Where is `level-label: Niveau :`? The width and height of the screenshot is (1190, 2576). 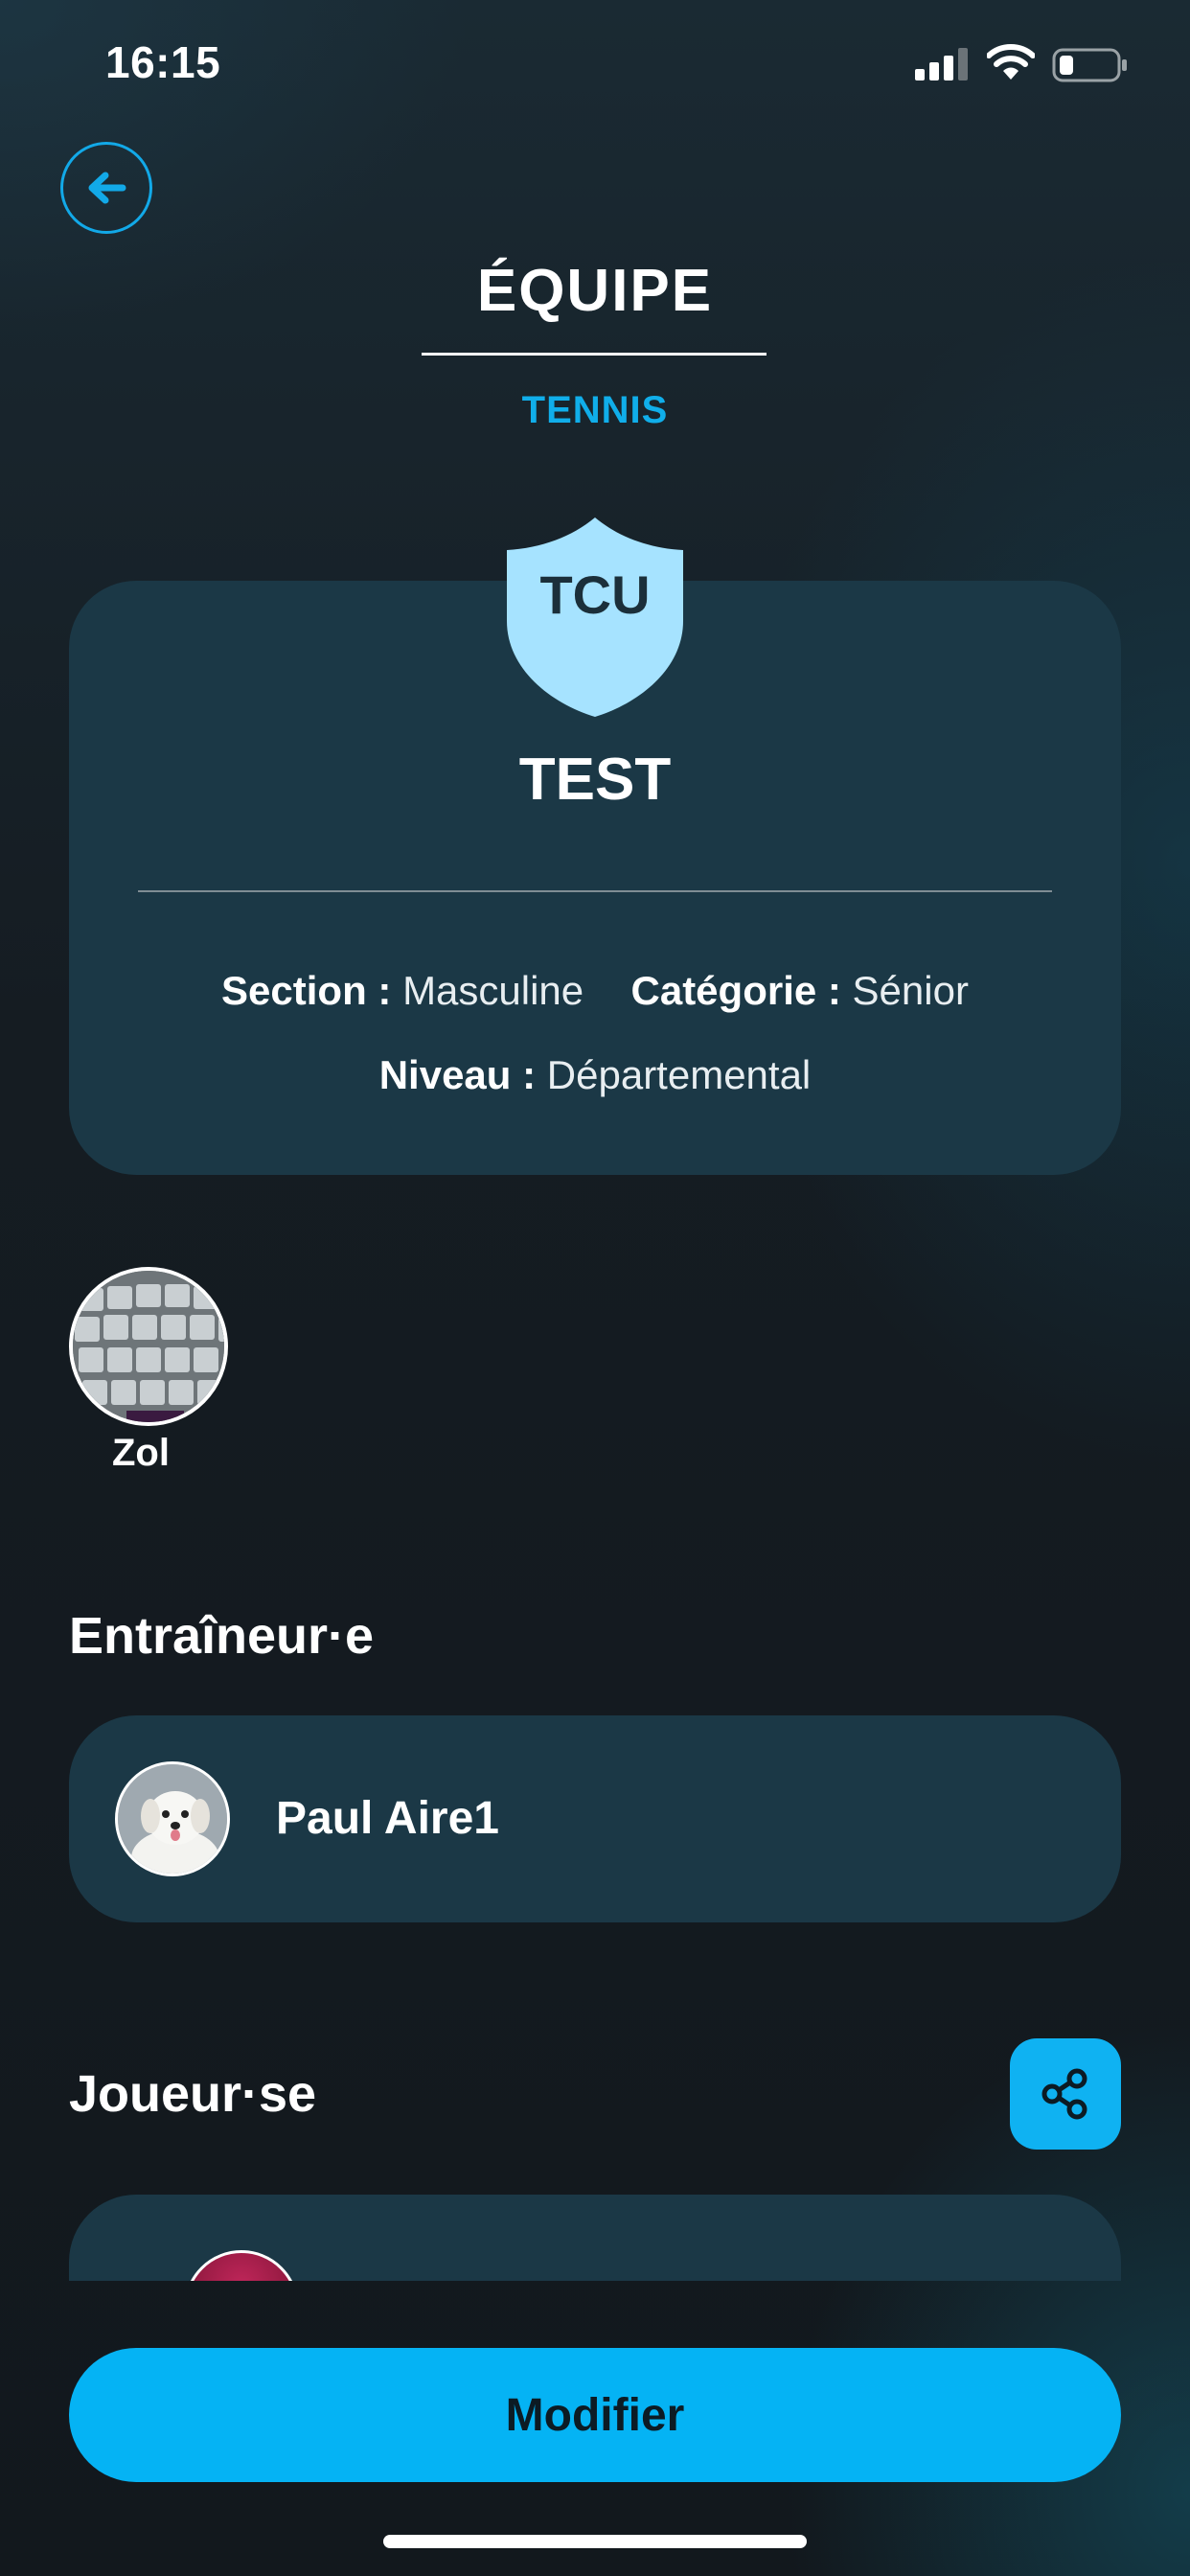 level-label: Niveau : is located at coordinates (458, 1074).